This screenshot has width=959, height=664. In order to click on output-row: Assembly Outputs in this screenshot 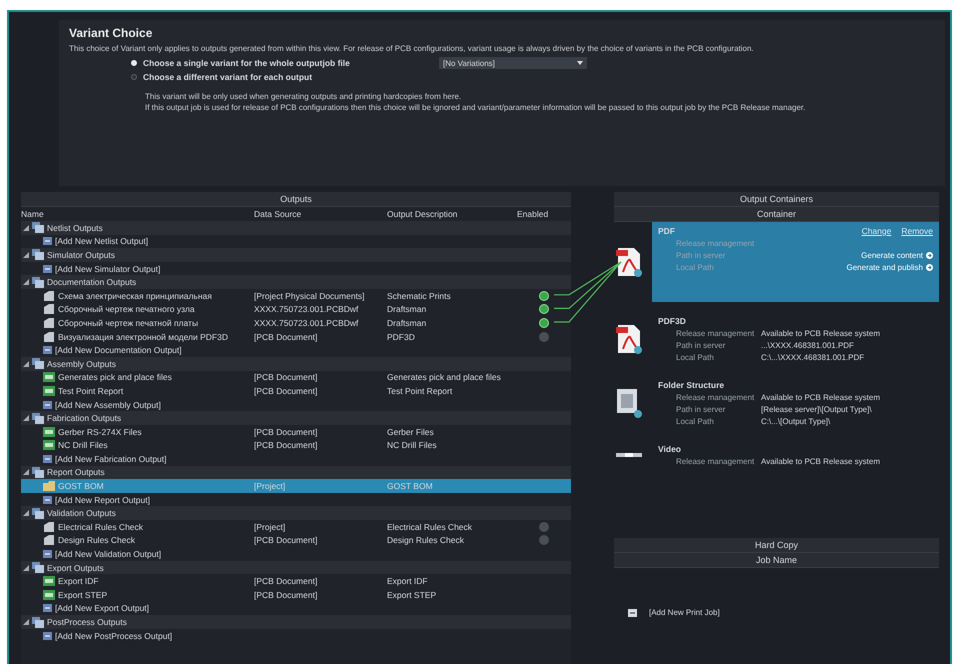, I will do `click(296, 363)`.